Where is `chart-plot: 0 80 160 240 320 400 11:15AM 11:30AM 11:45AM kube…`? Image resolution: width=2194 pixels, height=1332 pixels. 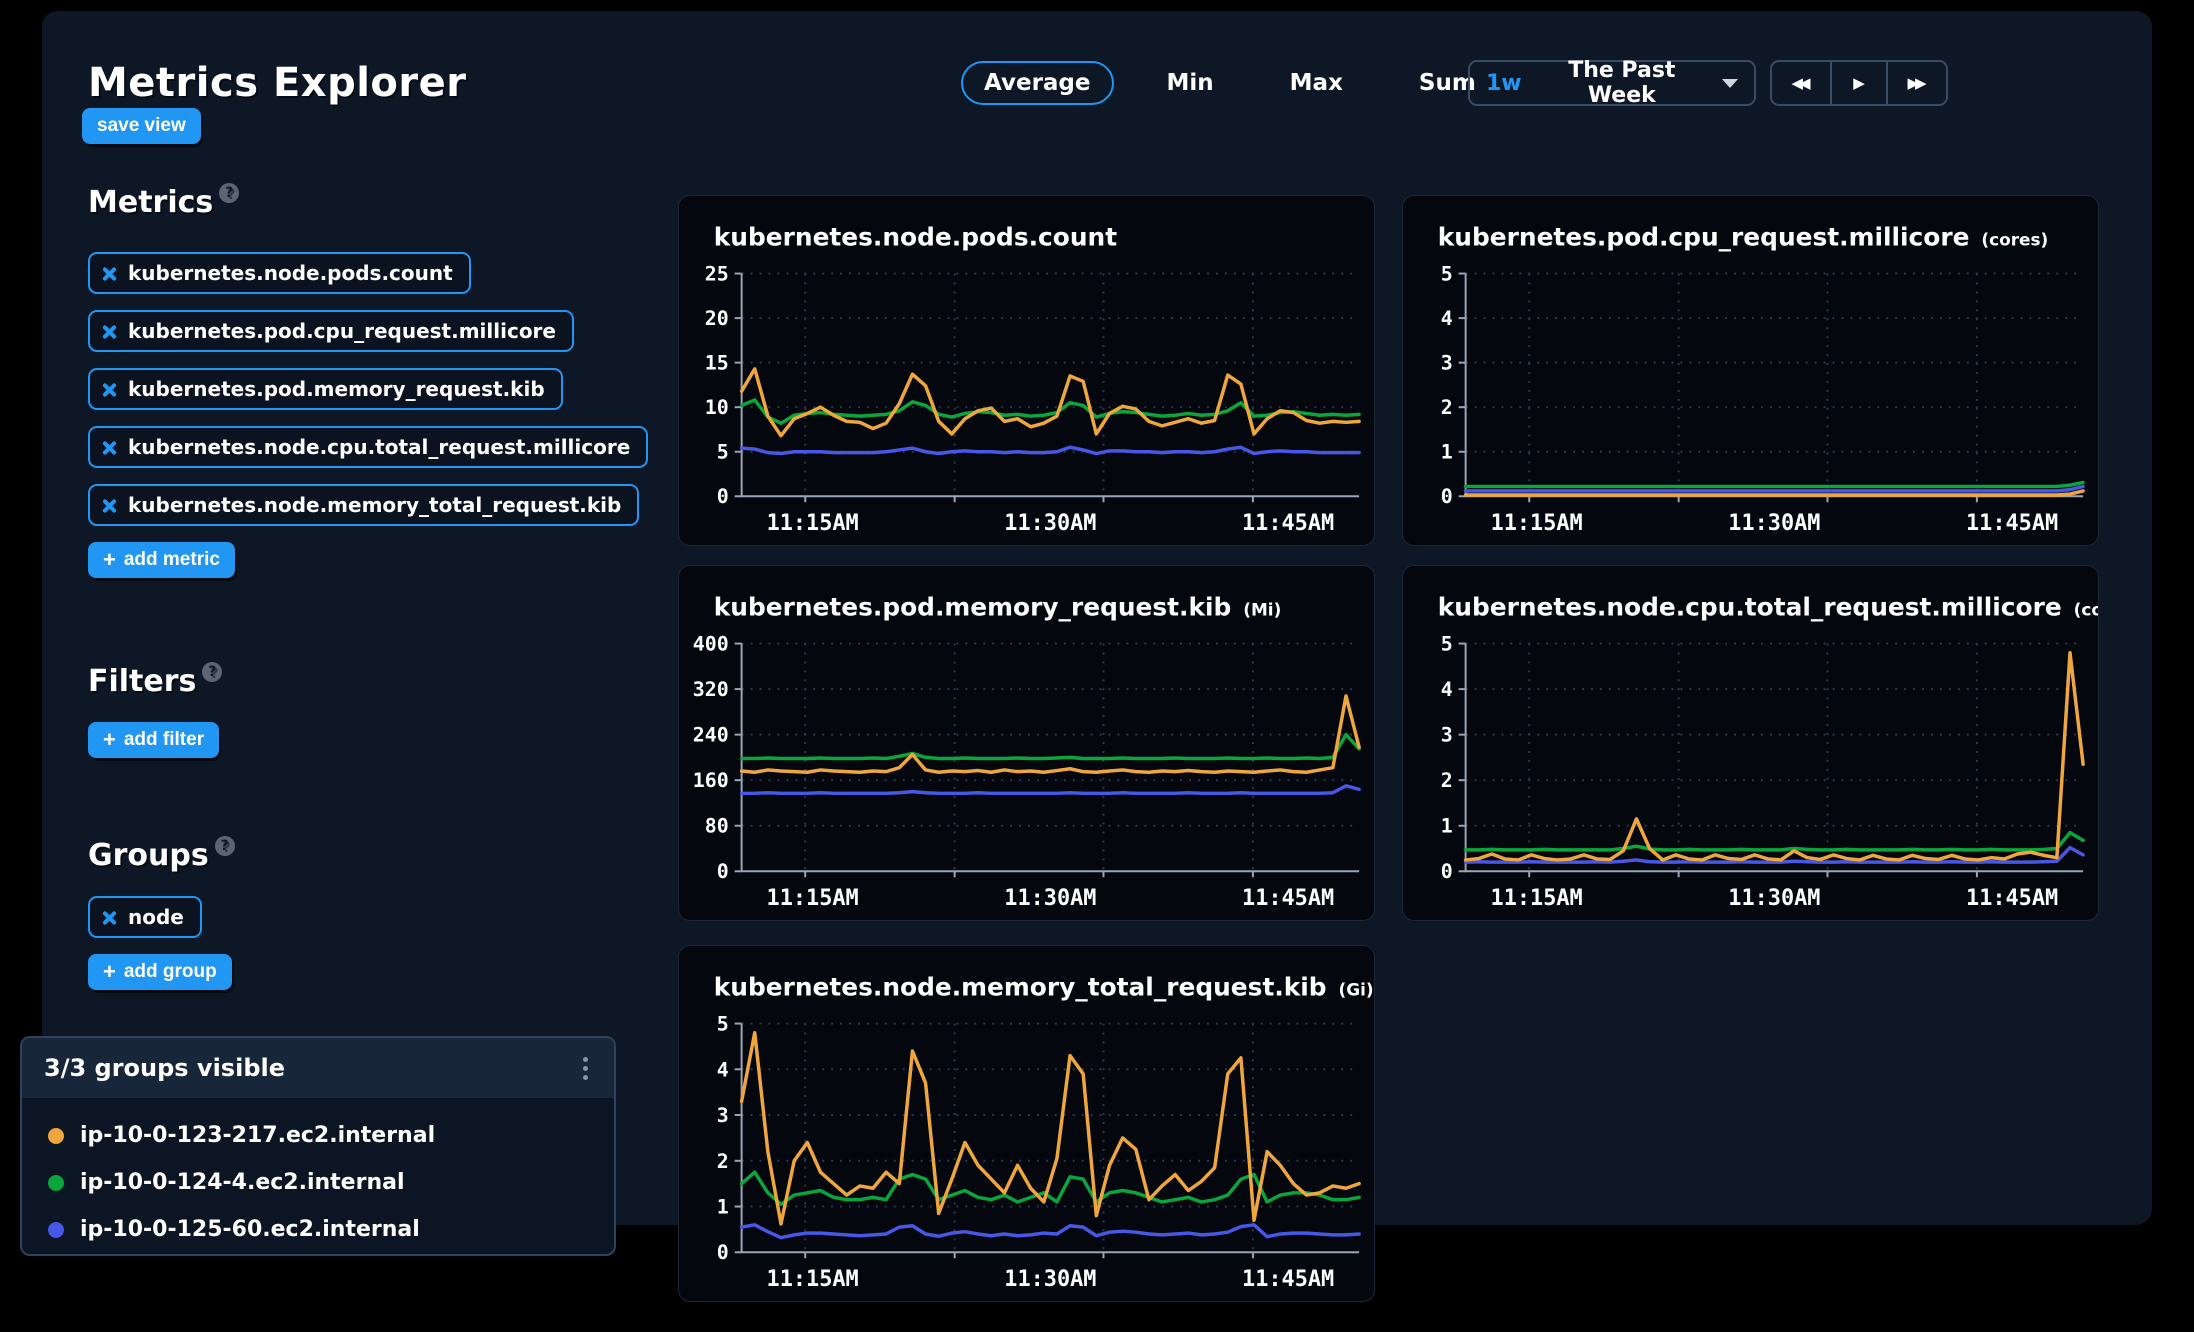
chart-plot: 0 80 160 240 320 400 11:15AM 11:30AM 11:45AM kube… is located at coordinates (1027, 752).